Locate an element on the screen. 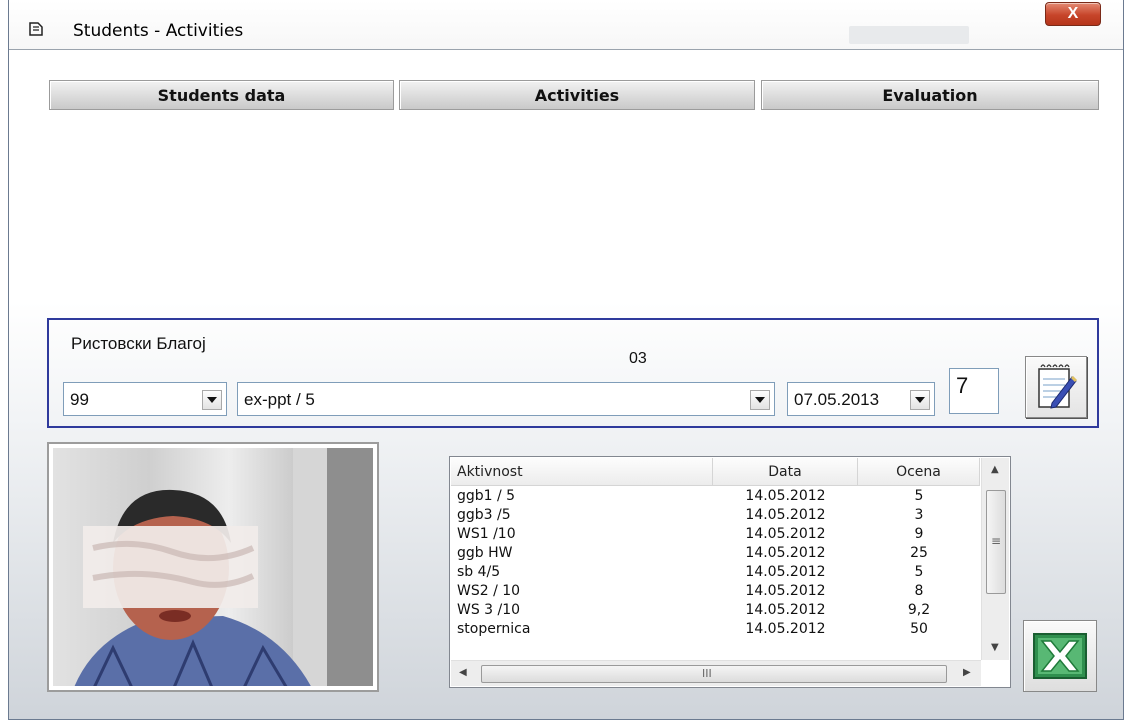  photo-image is located at coordinates (213, 567).